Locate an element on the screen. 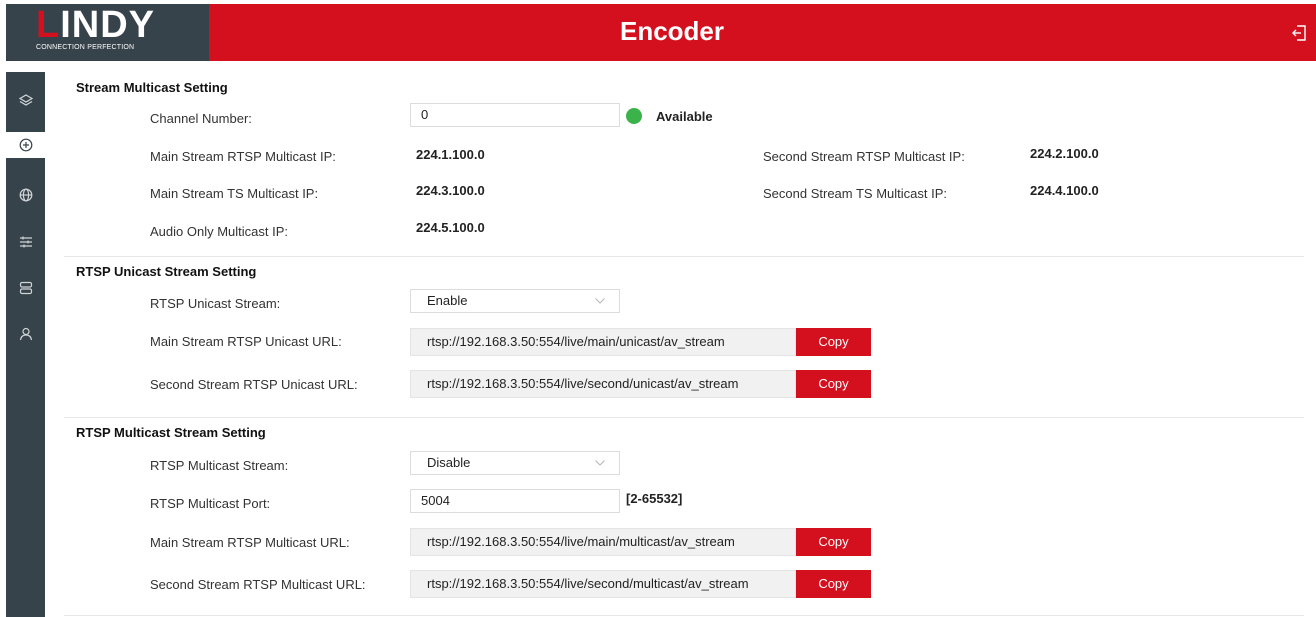 Image resolution: width=1316 pixels, height=617 pixels. copy-second-unicast-url-button: Copy is located at coordinates (833, 384).